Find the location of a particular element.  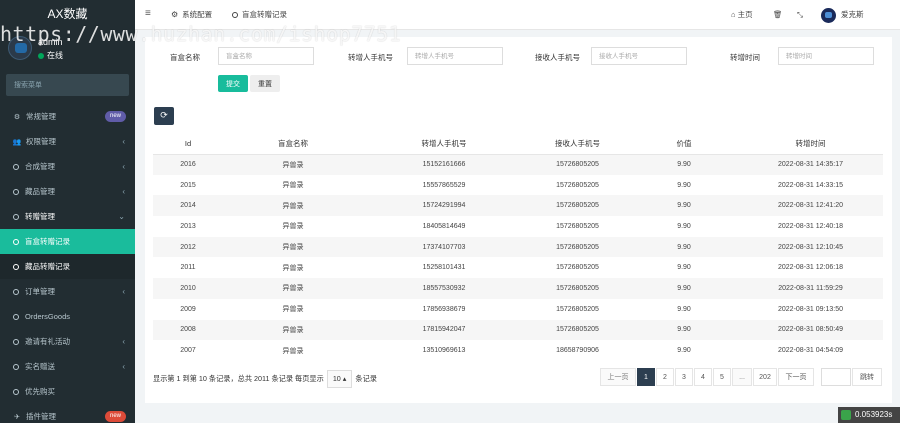

cell-id: 2007 is located at coordinates (188, 351).